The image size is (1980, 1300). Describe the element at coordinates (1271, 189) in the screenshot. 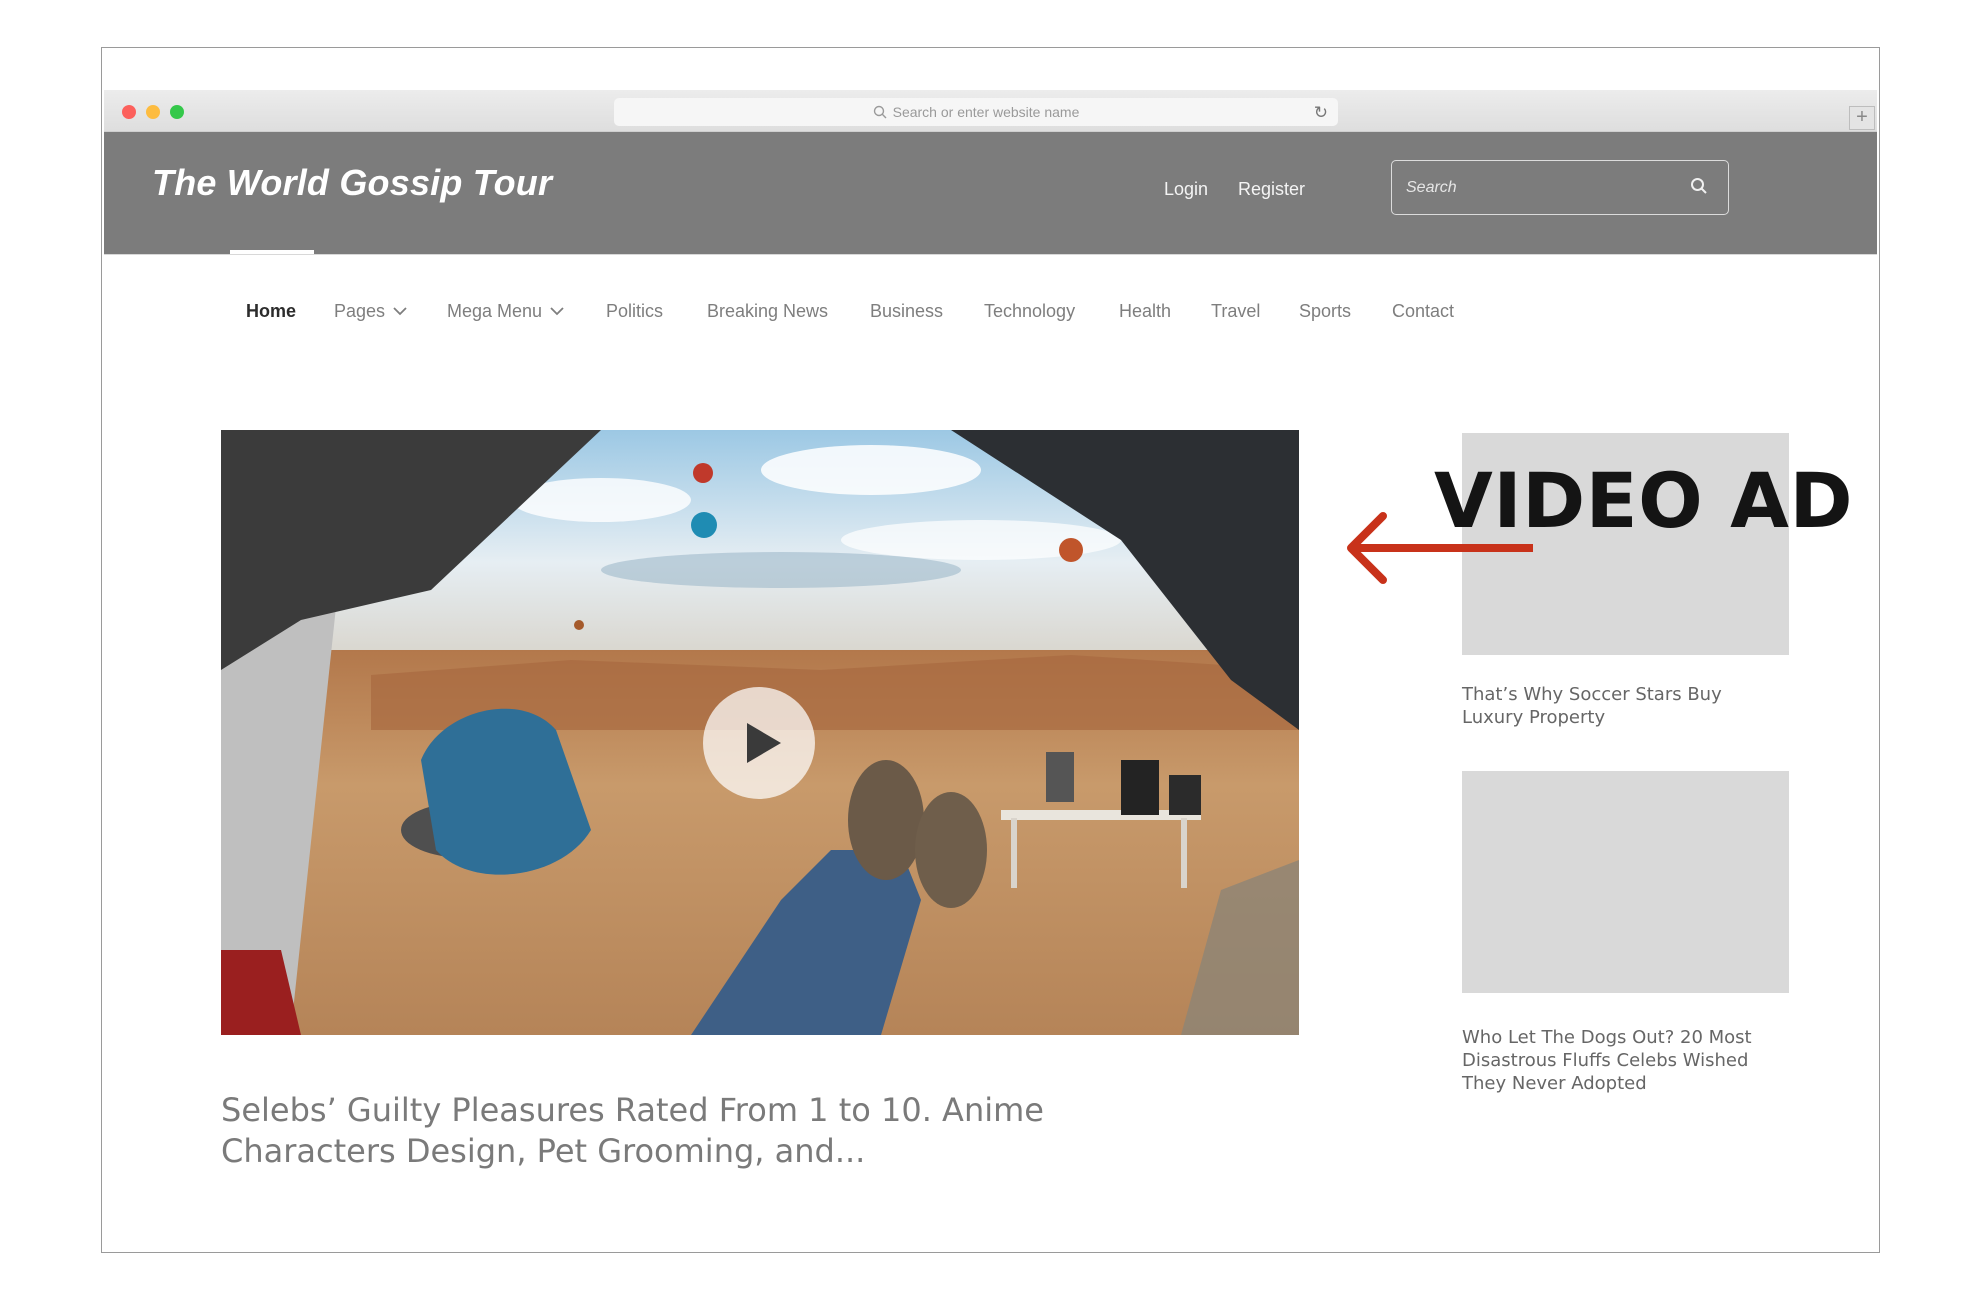

I see `register-link: Register` at that location.